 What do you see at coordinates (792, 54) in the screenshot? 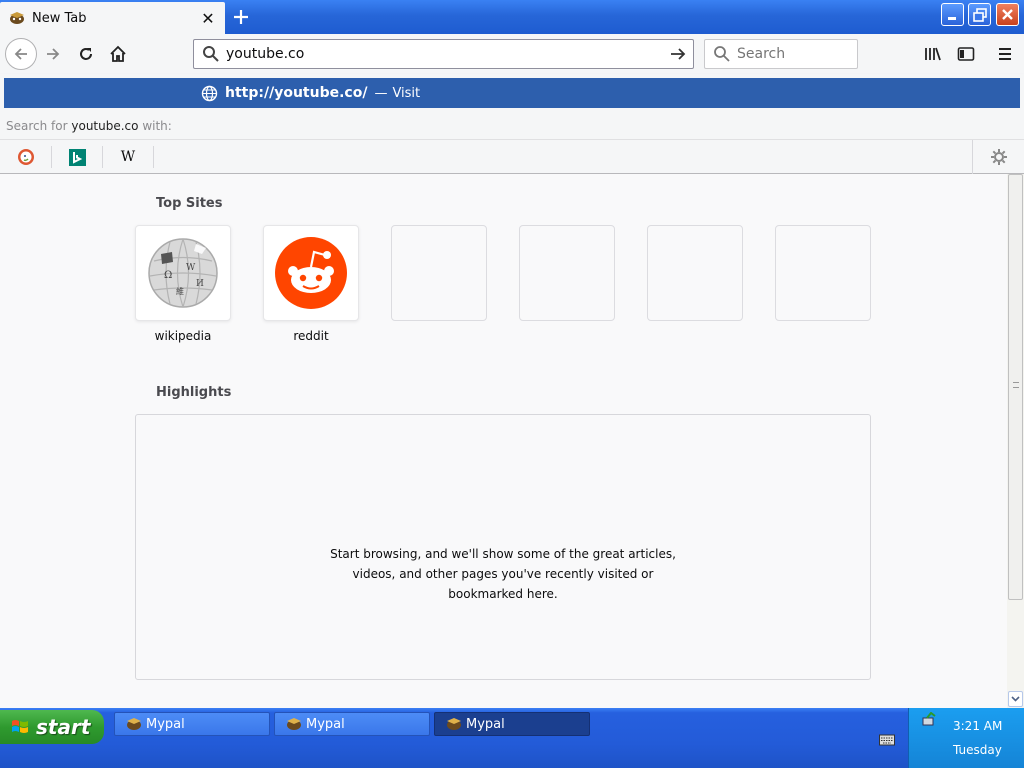
I see `search-input` at bounding box center [792, 54].